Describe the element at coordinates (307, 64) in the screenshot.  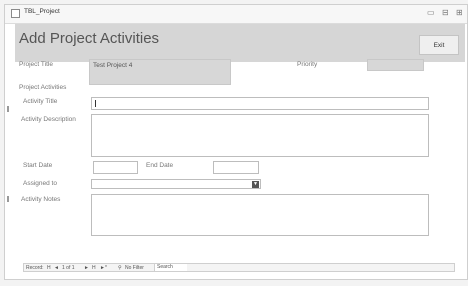
I see `priority-label: Priority` at that location.